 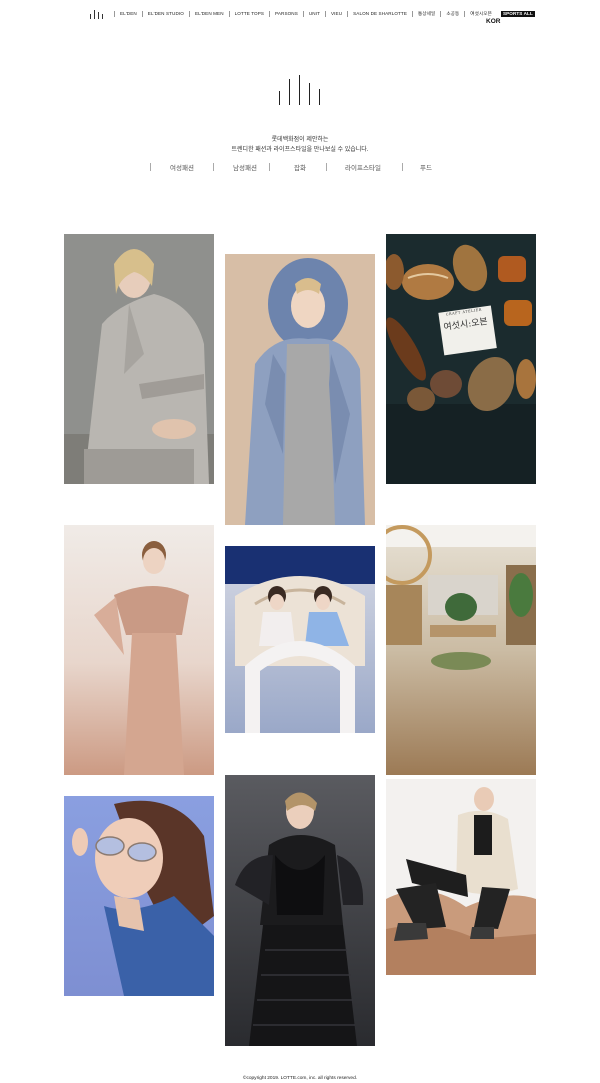 I want to click on nav-item-sogongdong: 소공동, so click(x=452, y=14).